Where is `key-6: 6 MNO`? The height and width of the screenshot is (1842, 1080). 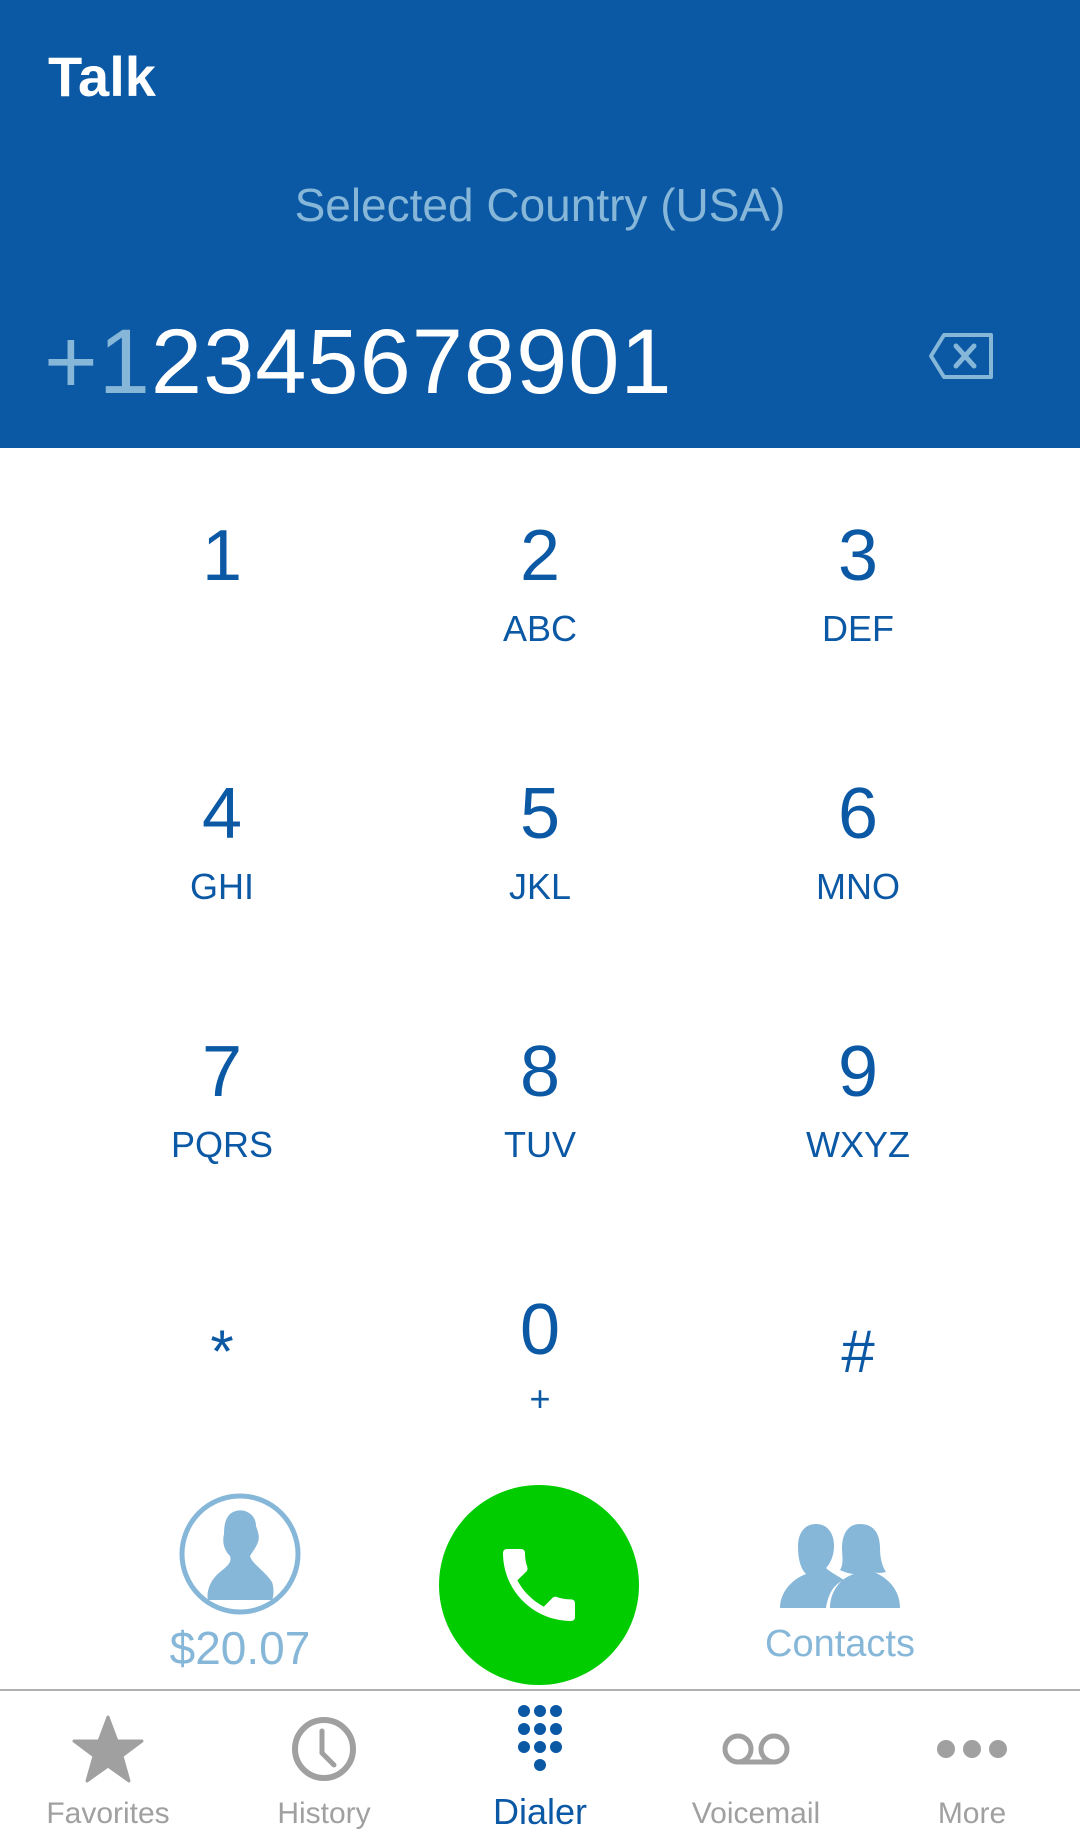
key-6: 6 MNO is located at coordinates (858, 816).